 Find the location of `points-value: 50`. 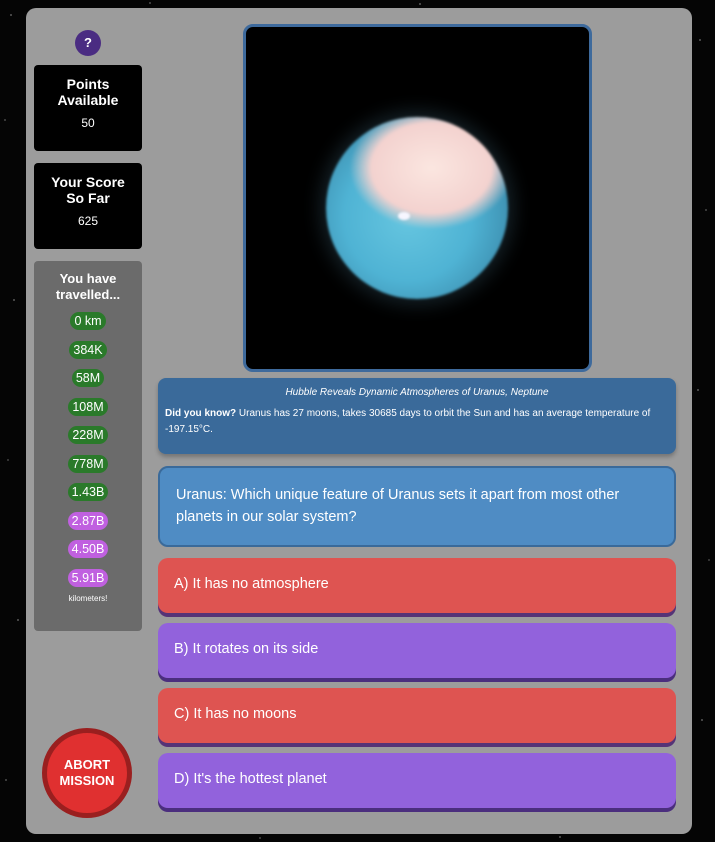

points-value: 50 is located at coordinates (88, 123).